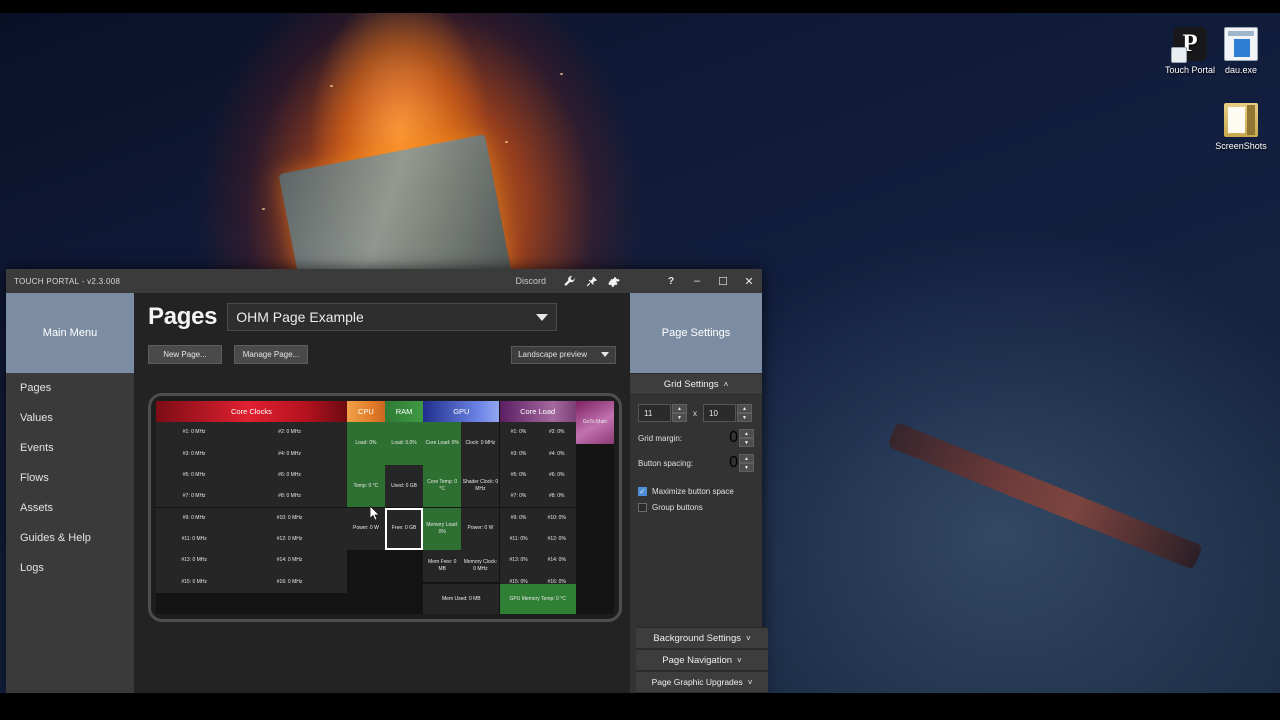 This screenshot has width=1280, height=720. Describe the element at coordinates (70, 538) in the screenshot. I see `sidebar-item-guides-help: Guides & Help` at that location.